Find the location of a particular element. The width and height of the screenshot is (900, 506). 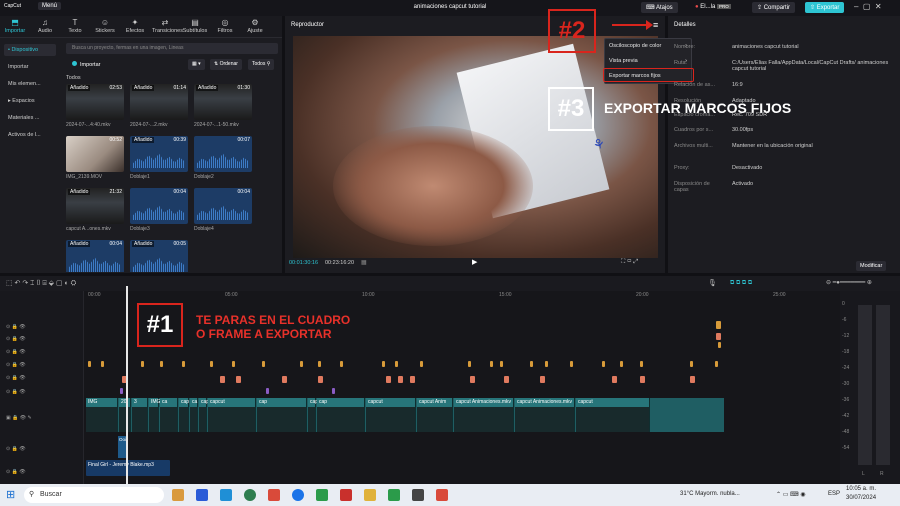

grid-icon: ▦ is located at coordinates (364, 262).